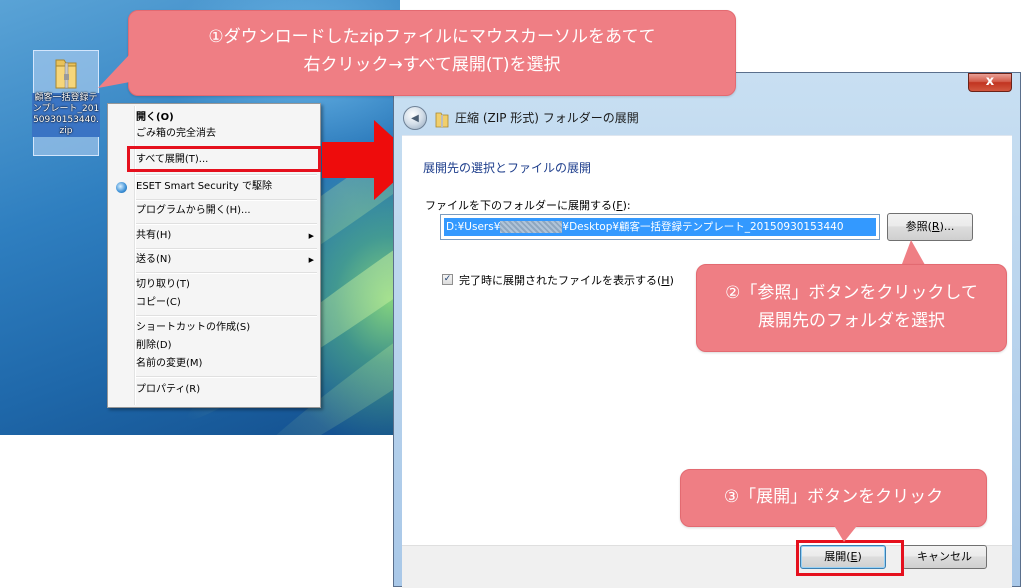 This screenshot has height=588, width=1021. I want to click on show-files-checkbox: ✓, so click(447, 279).